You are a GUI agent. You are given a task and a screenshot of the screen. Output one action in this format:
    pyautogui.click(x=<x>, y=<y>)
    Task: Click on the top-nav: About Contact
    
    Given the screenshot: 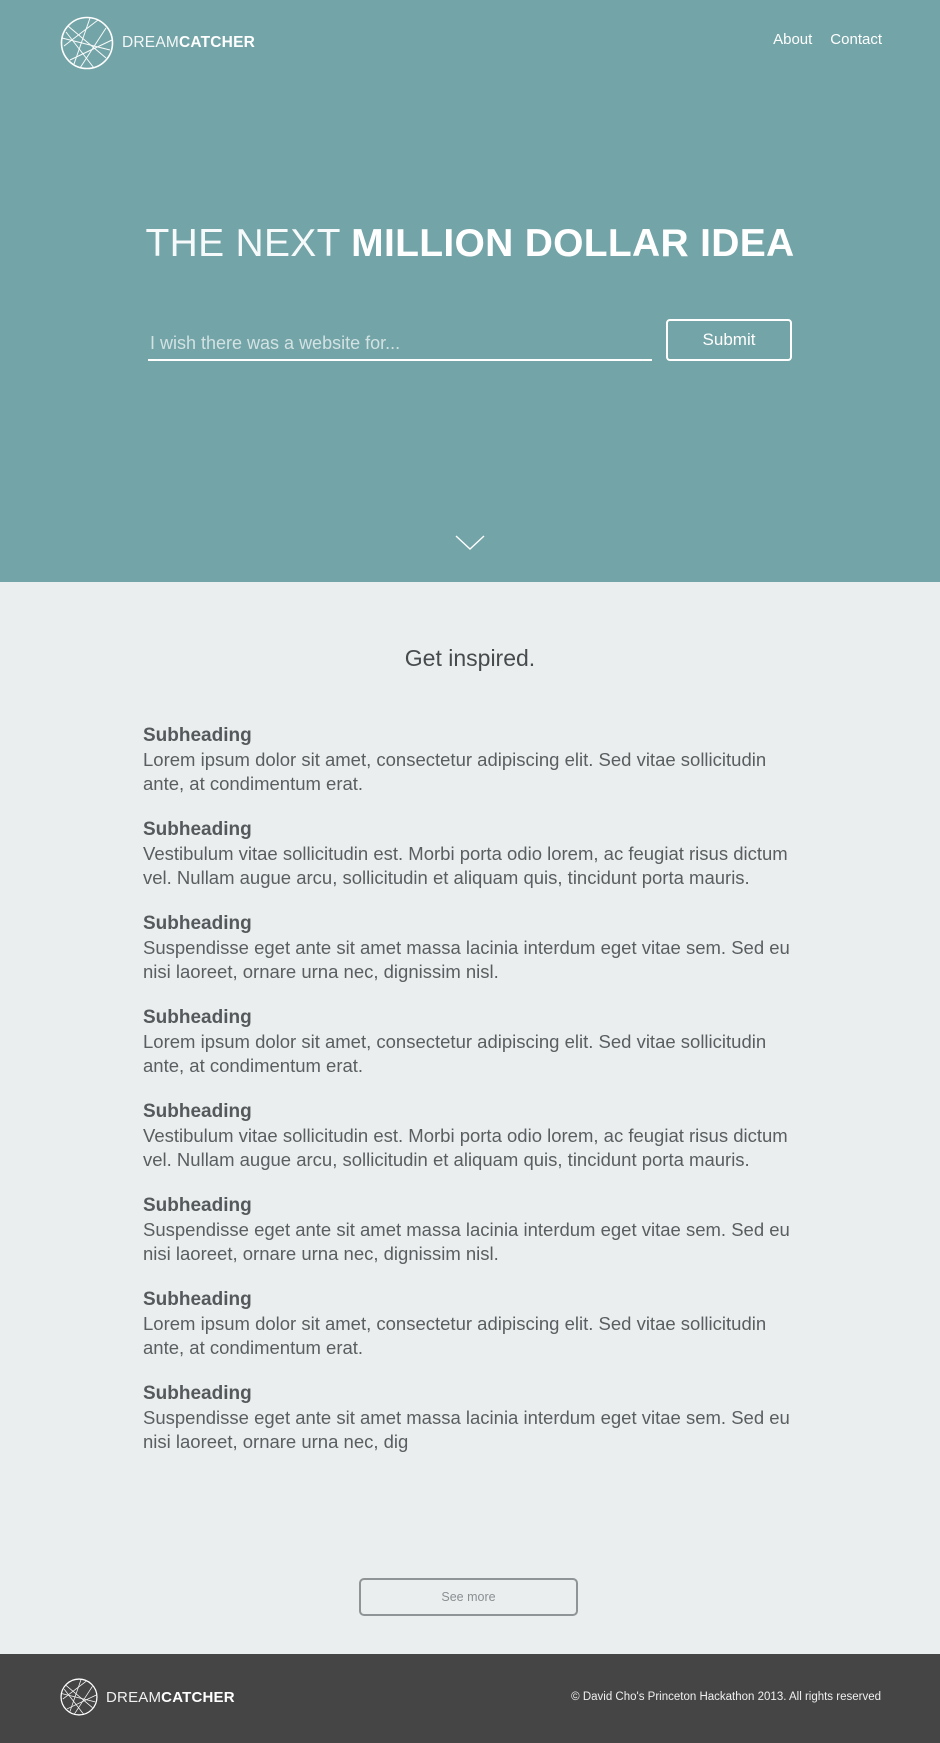 What is the action you would take?
    pyautogui.click(x=827, y=39)
    